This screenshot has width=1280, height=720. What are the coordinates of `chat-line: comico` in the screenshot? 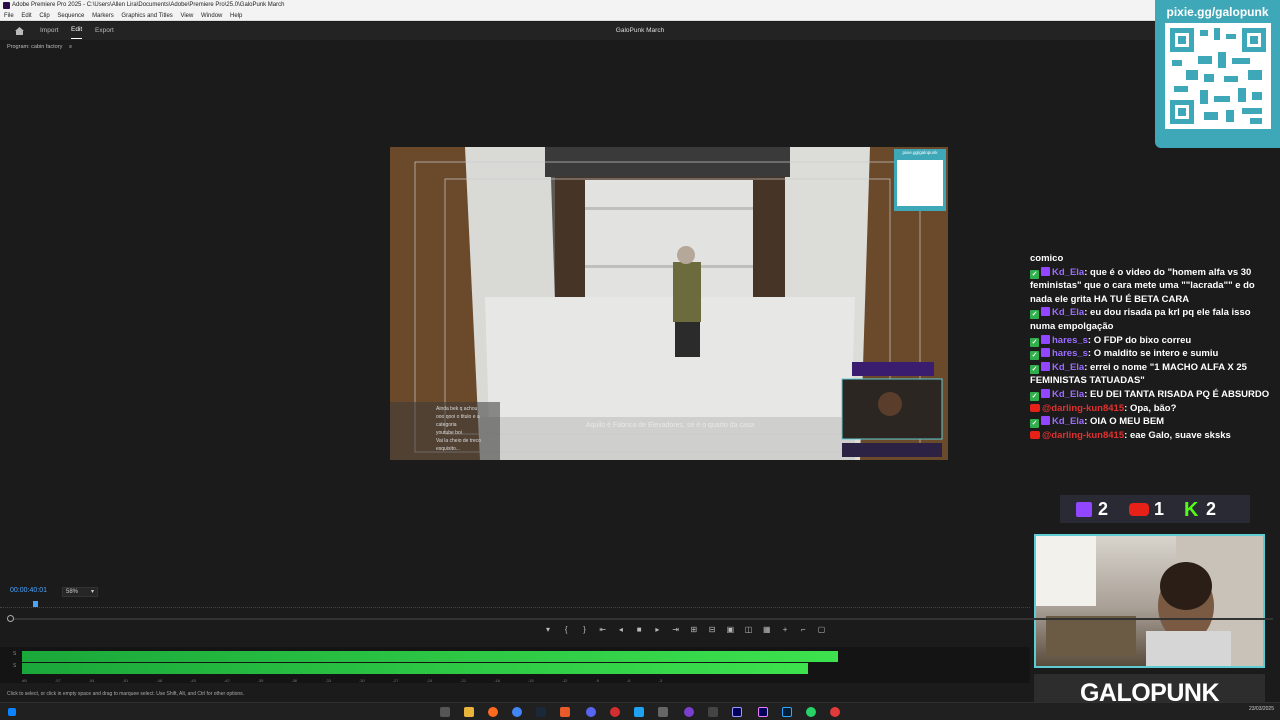 It's located at (1150, 259).